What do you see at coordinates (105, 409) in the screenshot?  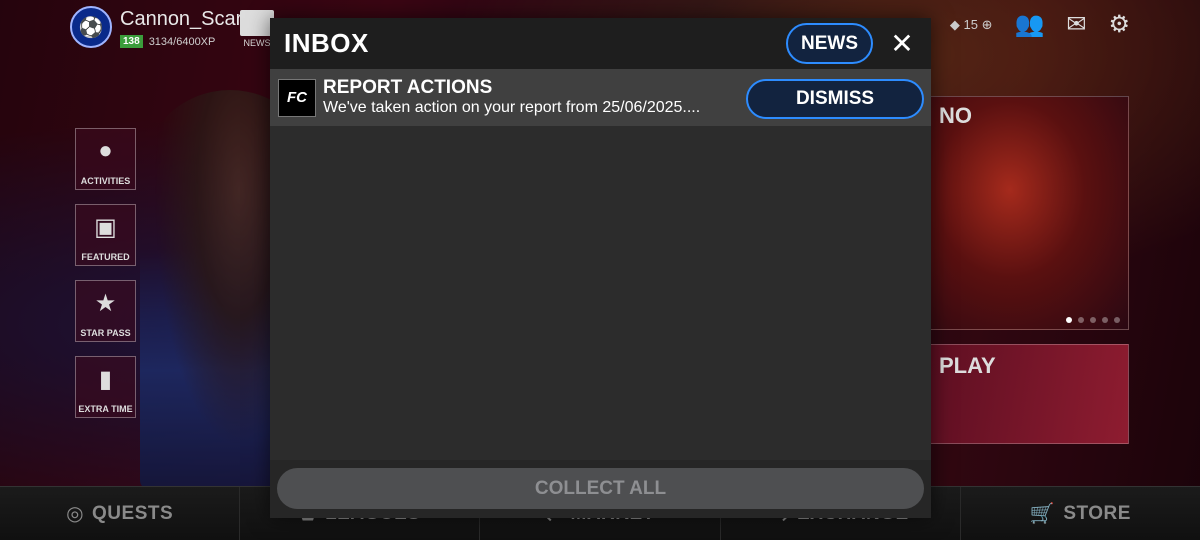 I see `side-item-label: EXTRA TIME` at bounding box center [105, 409].